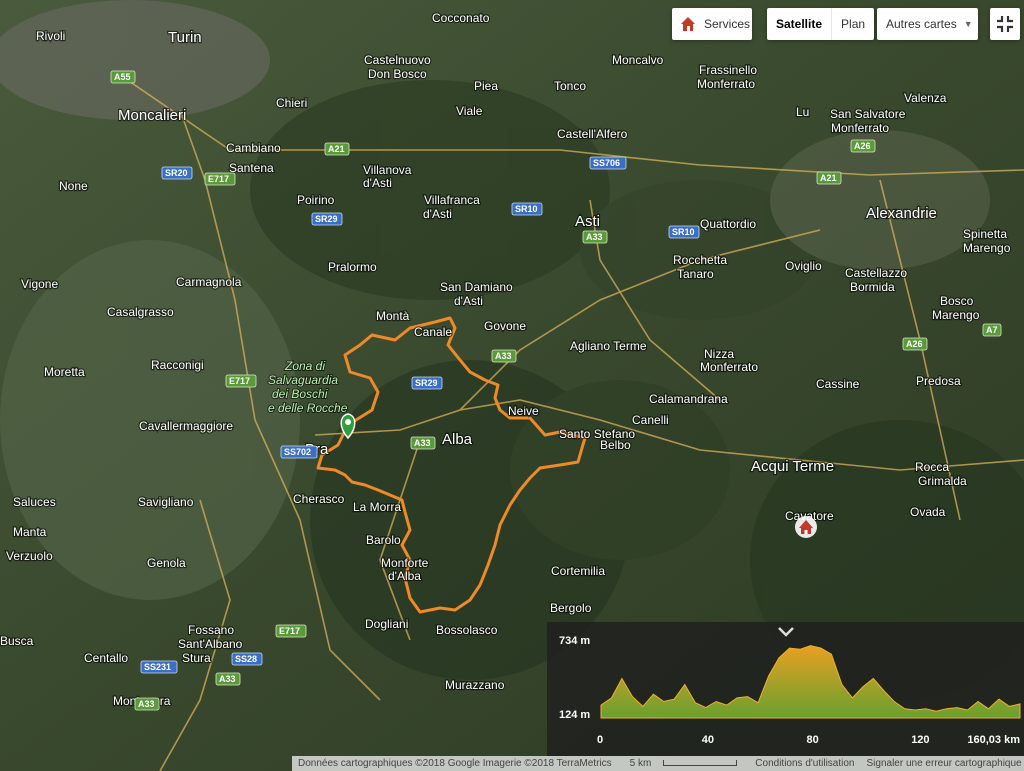 The height and width of the screenshot is (771, 1024). I want to click on elevation-area, so click(810, 682).